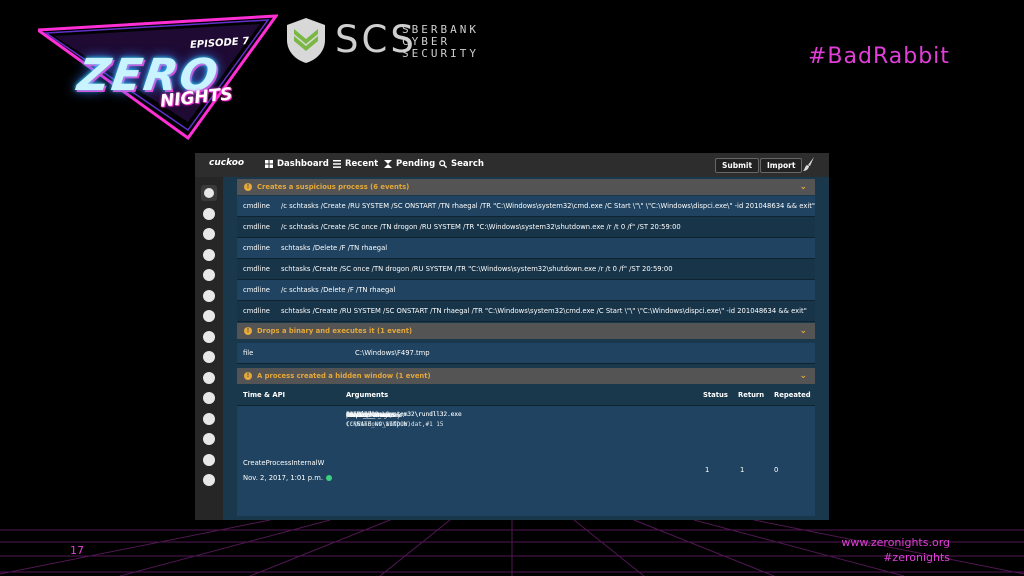 The width and height of the screenshot is (1024, 576). I want to click on nav-label: Dashboard, so click(303, 164).